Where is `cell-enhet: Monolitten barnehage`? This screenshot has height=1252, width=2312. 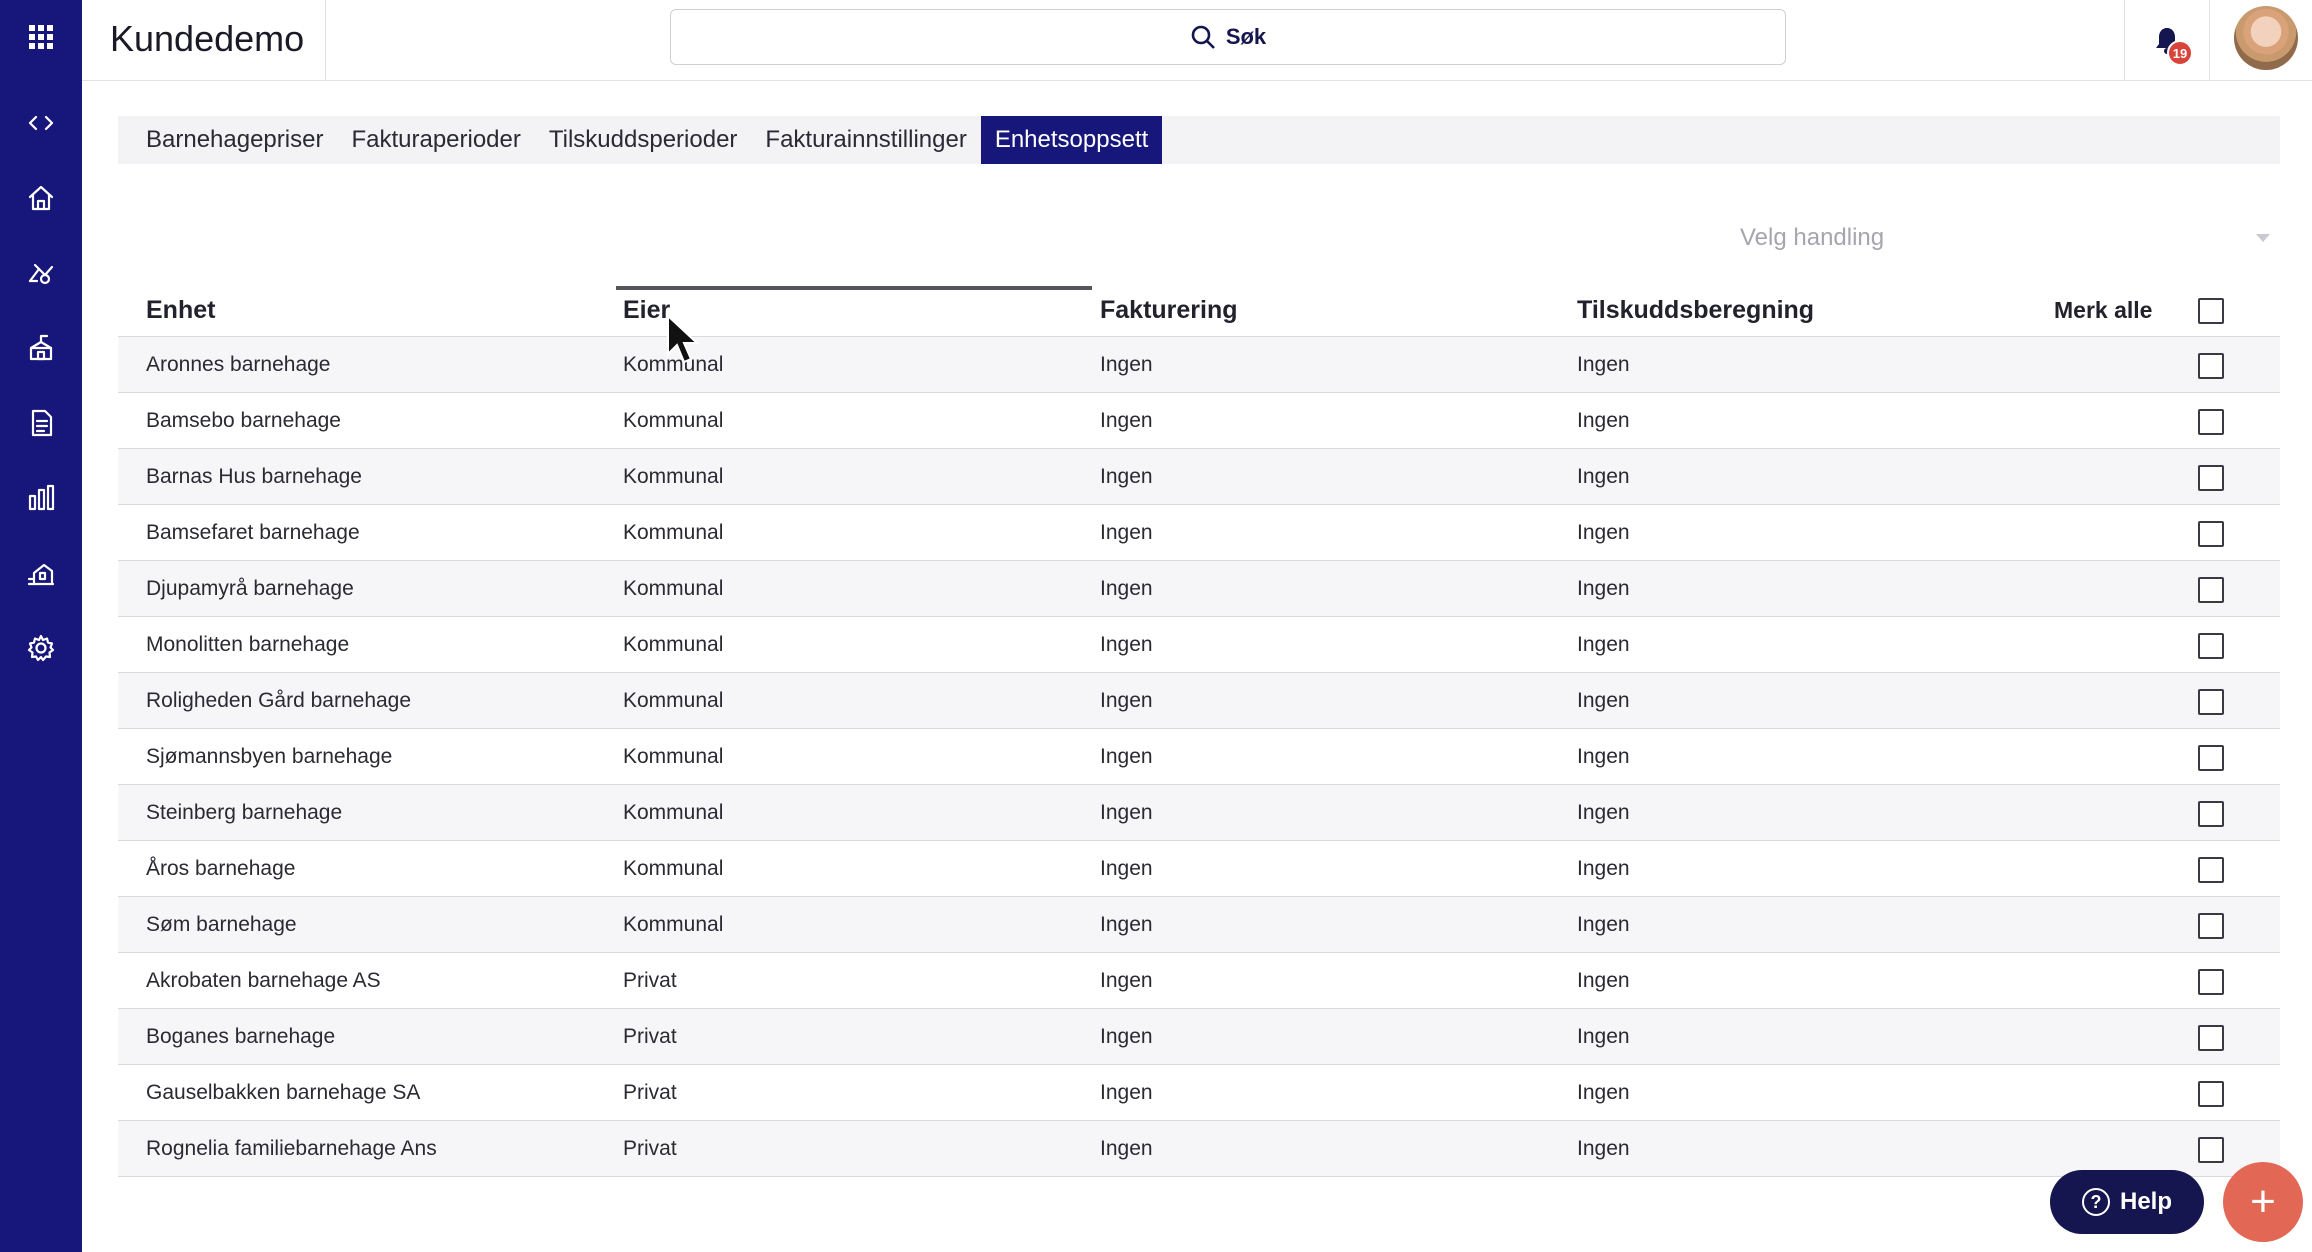 cell-enhet: Monolitten barnehage is located at coordinates (248, 644).